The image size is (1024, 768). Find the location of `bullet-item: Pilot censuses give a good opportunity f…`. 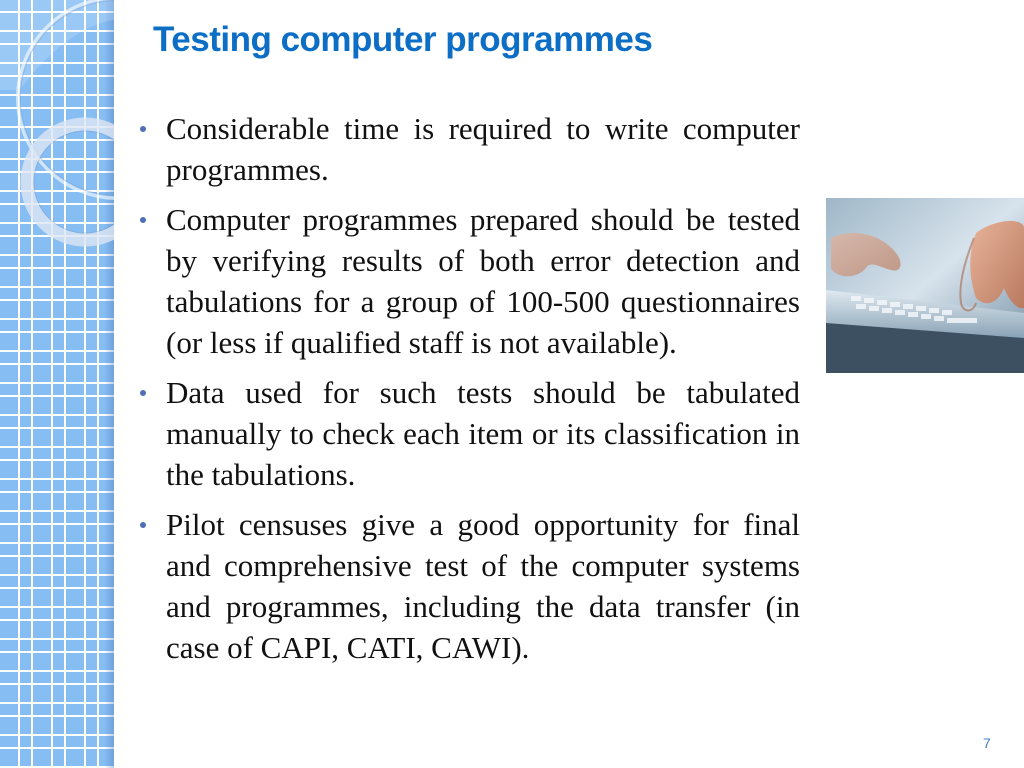

bullet-item: Pilot censuses give a good opportunity f… is located at coordinates (465, 586).